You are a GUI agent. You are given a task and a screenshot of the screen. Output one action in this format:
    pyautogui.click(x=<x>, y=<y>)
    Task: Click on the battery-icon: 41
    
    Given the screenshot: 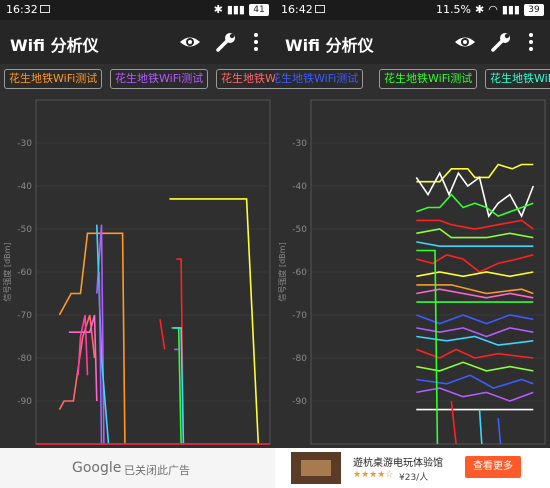 What is the action you would take?
    pyautogui.click(x=259, y=9)
    